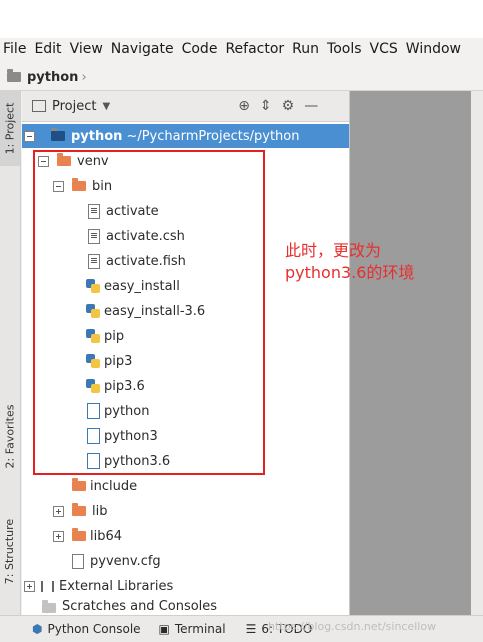  I want to click on todo-icon: ☰, so click(251, 629).